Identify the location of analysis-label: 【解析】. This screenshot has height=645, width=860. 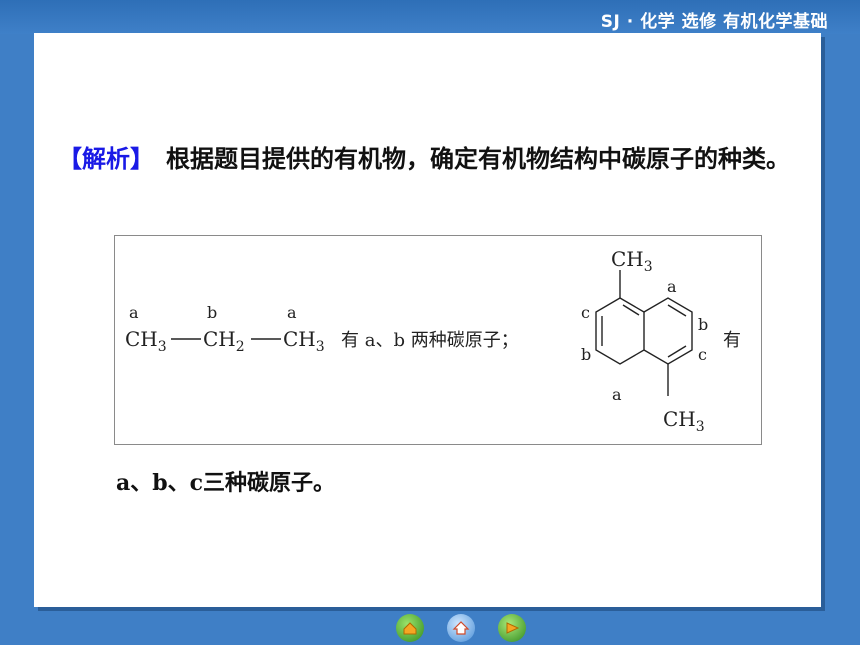
(100, 158).